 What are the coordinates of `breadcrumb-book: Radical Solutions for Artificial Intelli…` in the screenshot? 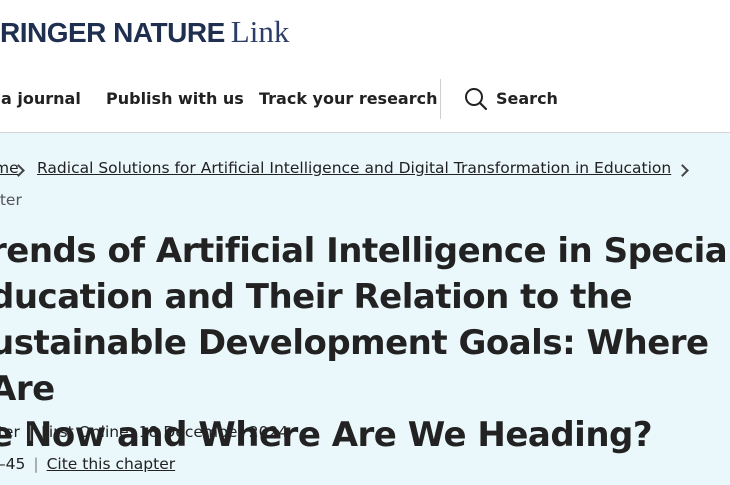 It's located at (354, 168).